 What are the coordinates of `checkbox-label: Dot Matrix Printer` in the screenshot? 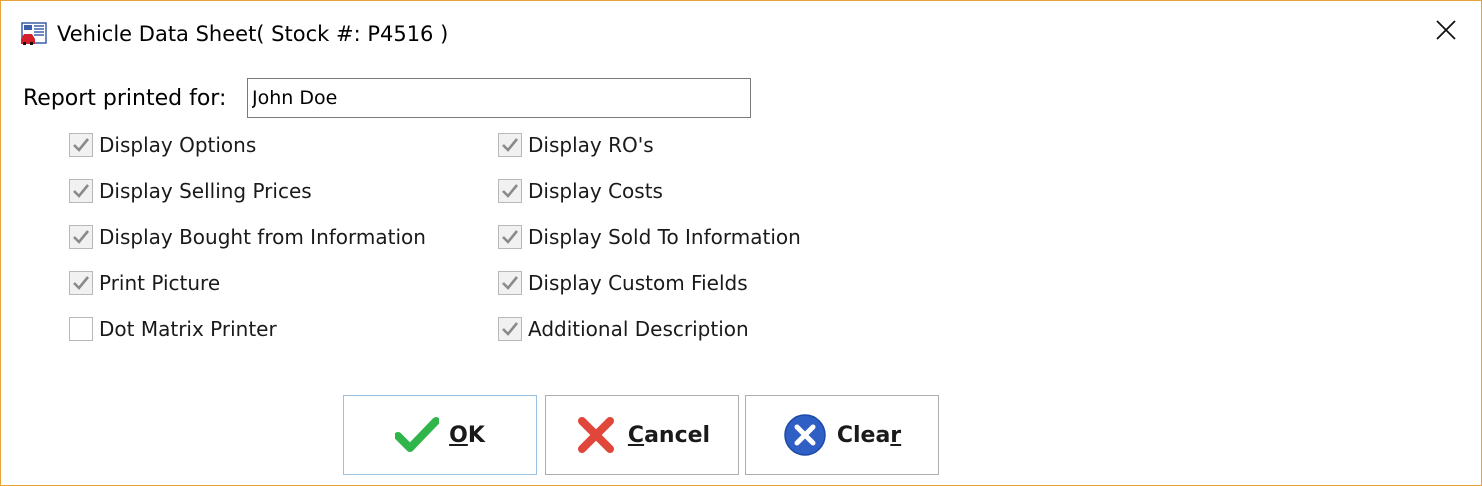 It's located at (188, 329).